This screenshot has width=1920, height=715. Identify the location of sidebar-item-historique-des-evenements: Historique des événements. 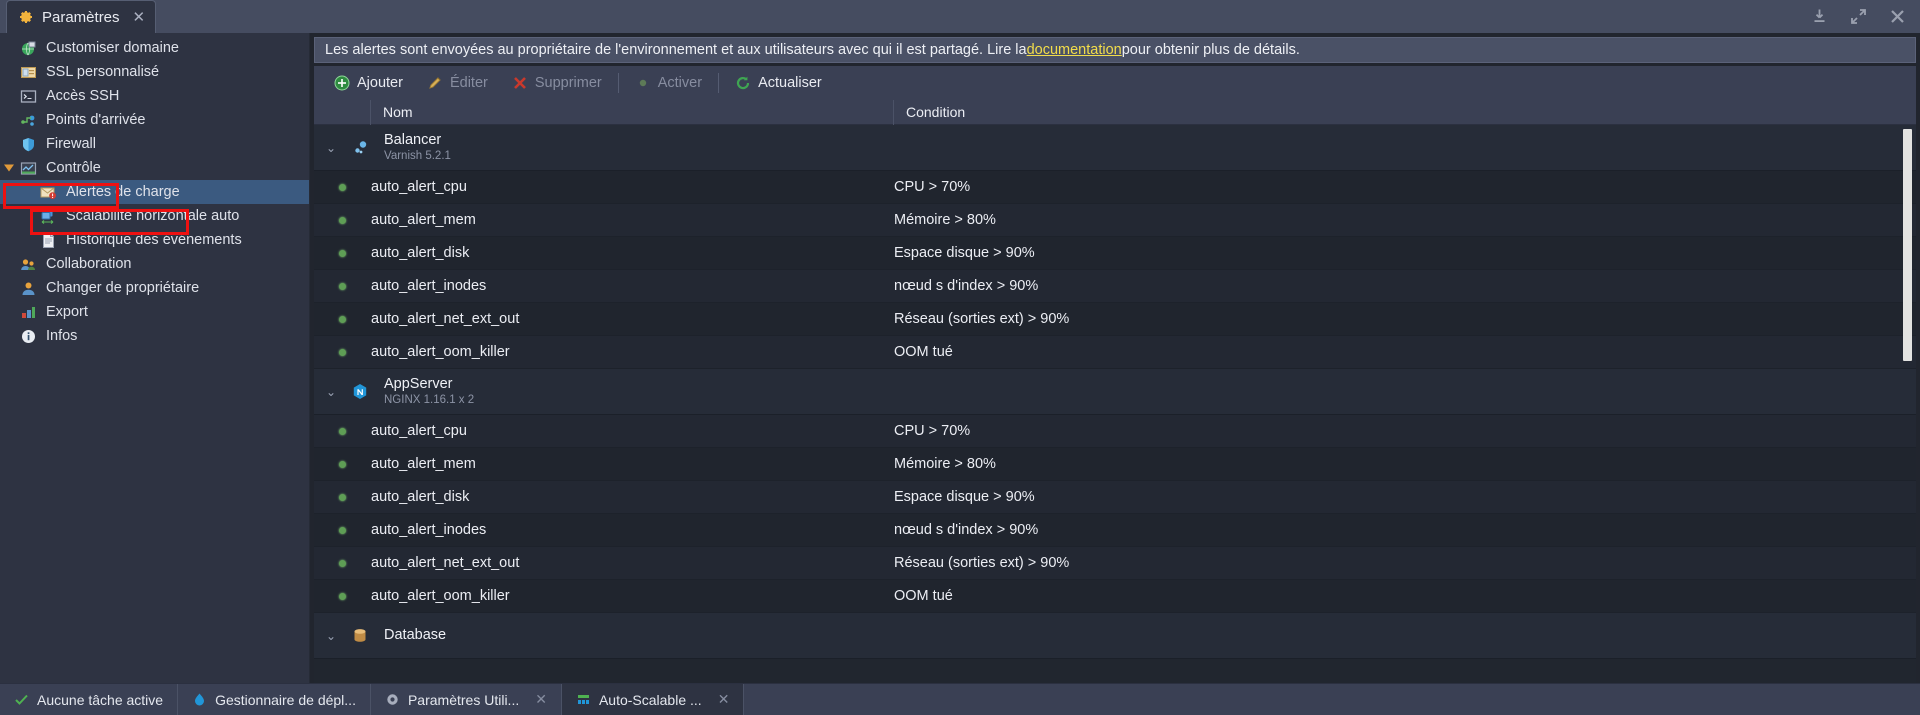
(154, 240).